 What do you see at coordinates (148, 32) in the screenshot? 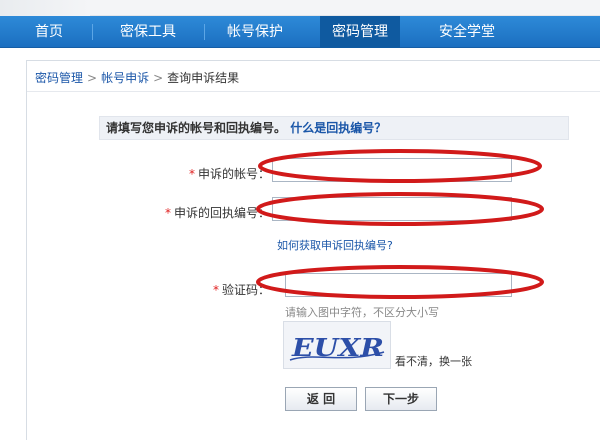
I see `nav-item-security-tools: 密保工具` at bounding box center [148, 32].